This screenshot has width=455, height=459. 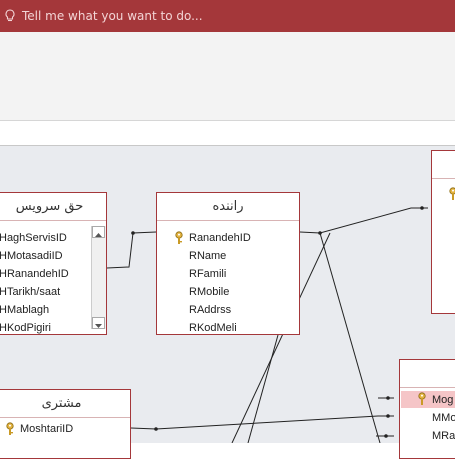 What do you see at coordinates (210, 310) in the screenshot?
I see `field-row: RAddrss` at bounding box center [210, 310].